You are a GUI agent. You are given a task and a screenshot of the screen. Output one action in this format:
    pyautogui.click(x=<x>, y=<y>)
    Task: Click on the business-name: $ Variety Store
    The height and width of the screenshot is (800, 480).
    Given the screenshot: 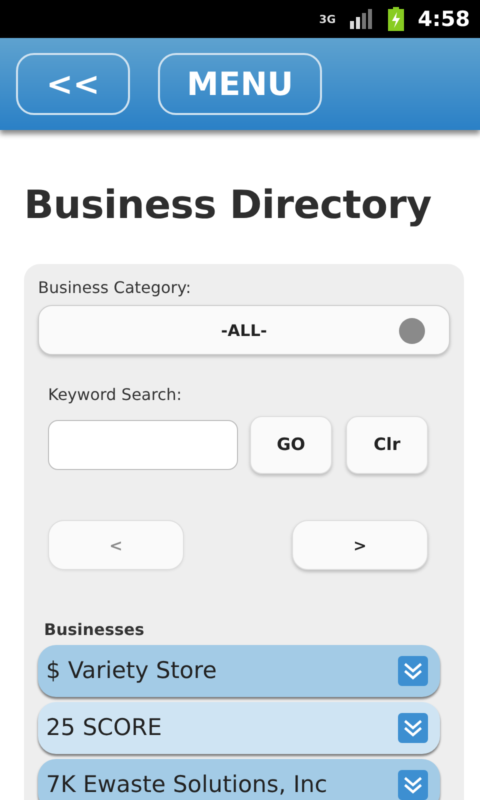 What is the action you would take?
    pyautogui.click(x=131, y=671)
    